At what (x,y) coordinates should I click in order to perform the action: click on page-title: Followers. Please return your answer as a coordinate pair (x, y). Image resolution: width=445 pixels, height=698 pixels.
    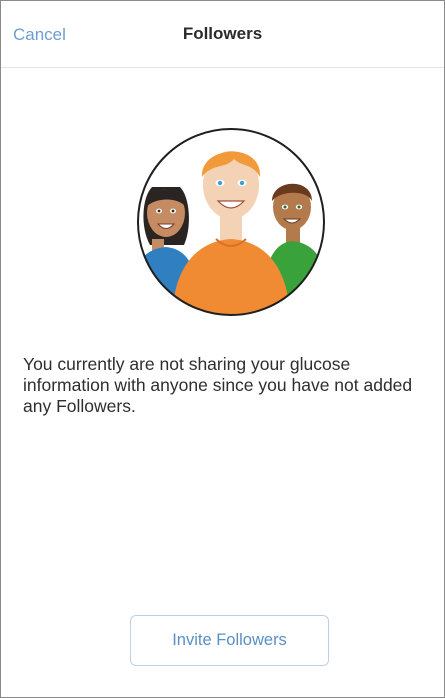
    Looking at the image, I should click on (222, 33).